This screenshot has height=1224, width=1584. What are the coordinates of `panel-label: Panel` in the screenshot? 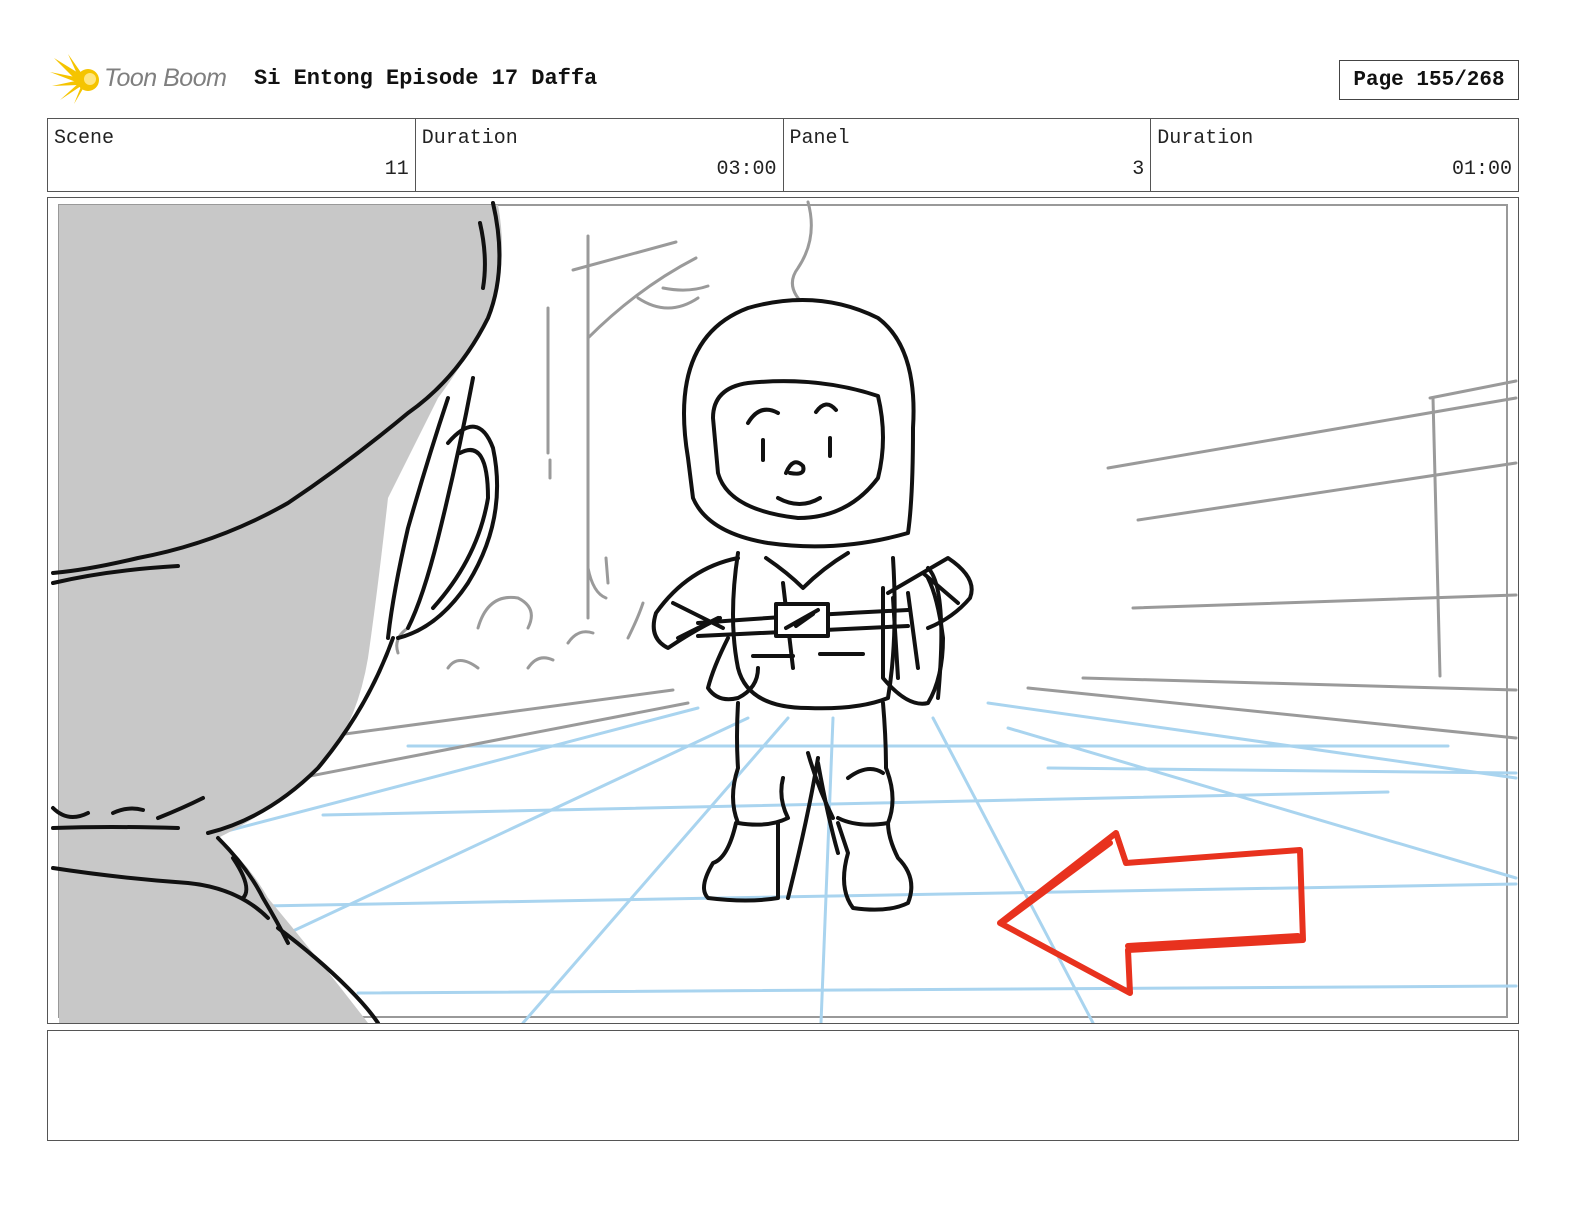 It's located at (819, 138).